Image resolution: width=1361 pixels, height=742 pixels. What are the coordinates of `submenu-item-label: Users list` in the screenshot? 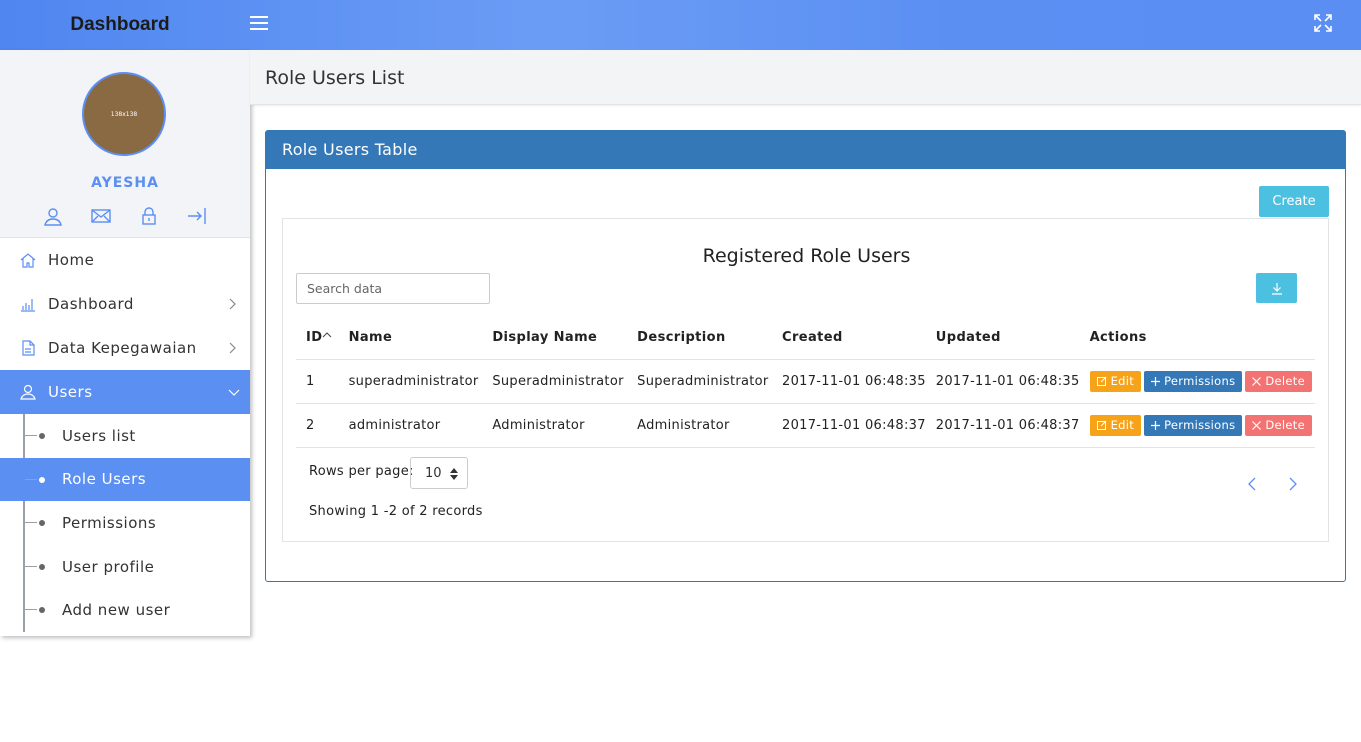 It's located at (99, 435).